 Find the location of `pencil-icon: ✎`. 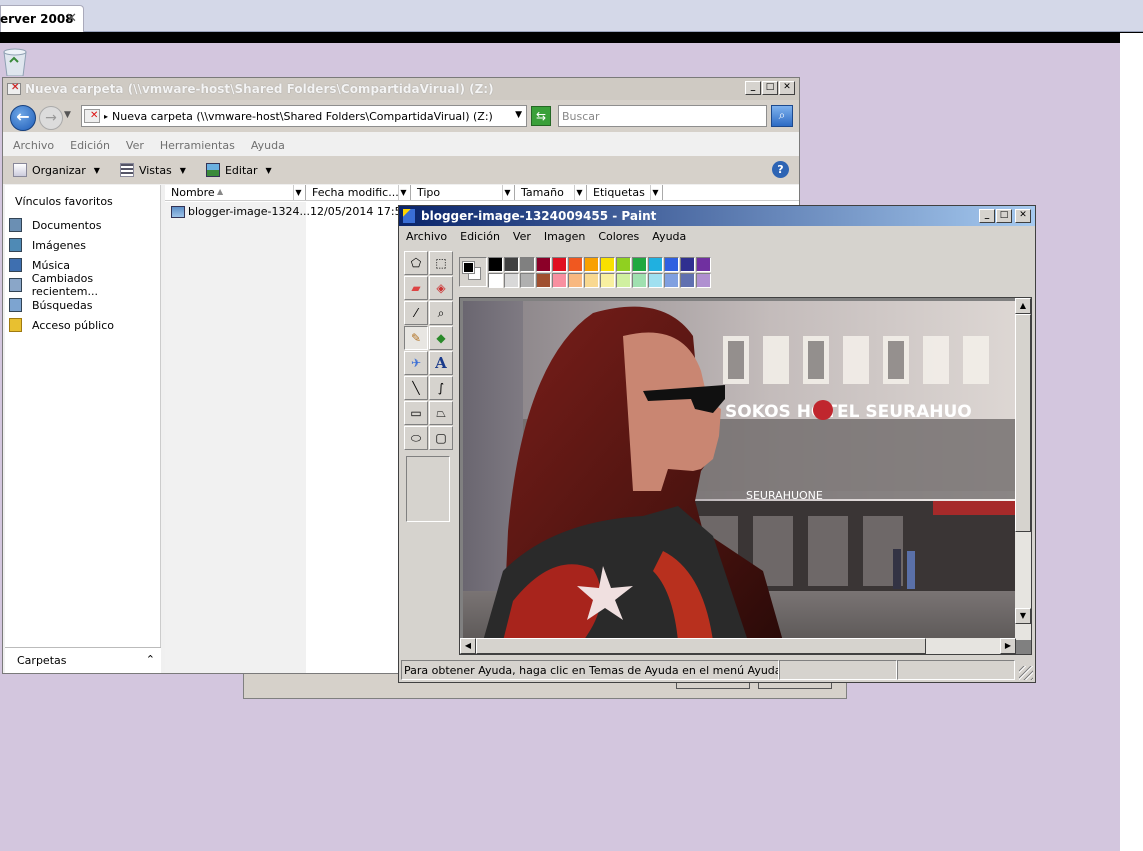

pencil-icon: ✎ is located at coordinates (416, 338).